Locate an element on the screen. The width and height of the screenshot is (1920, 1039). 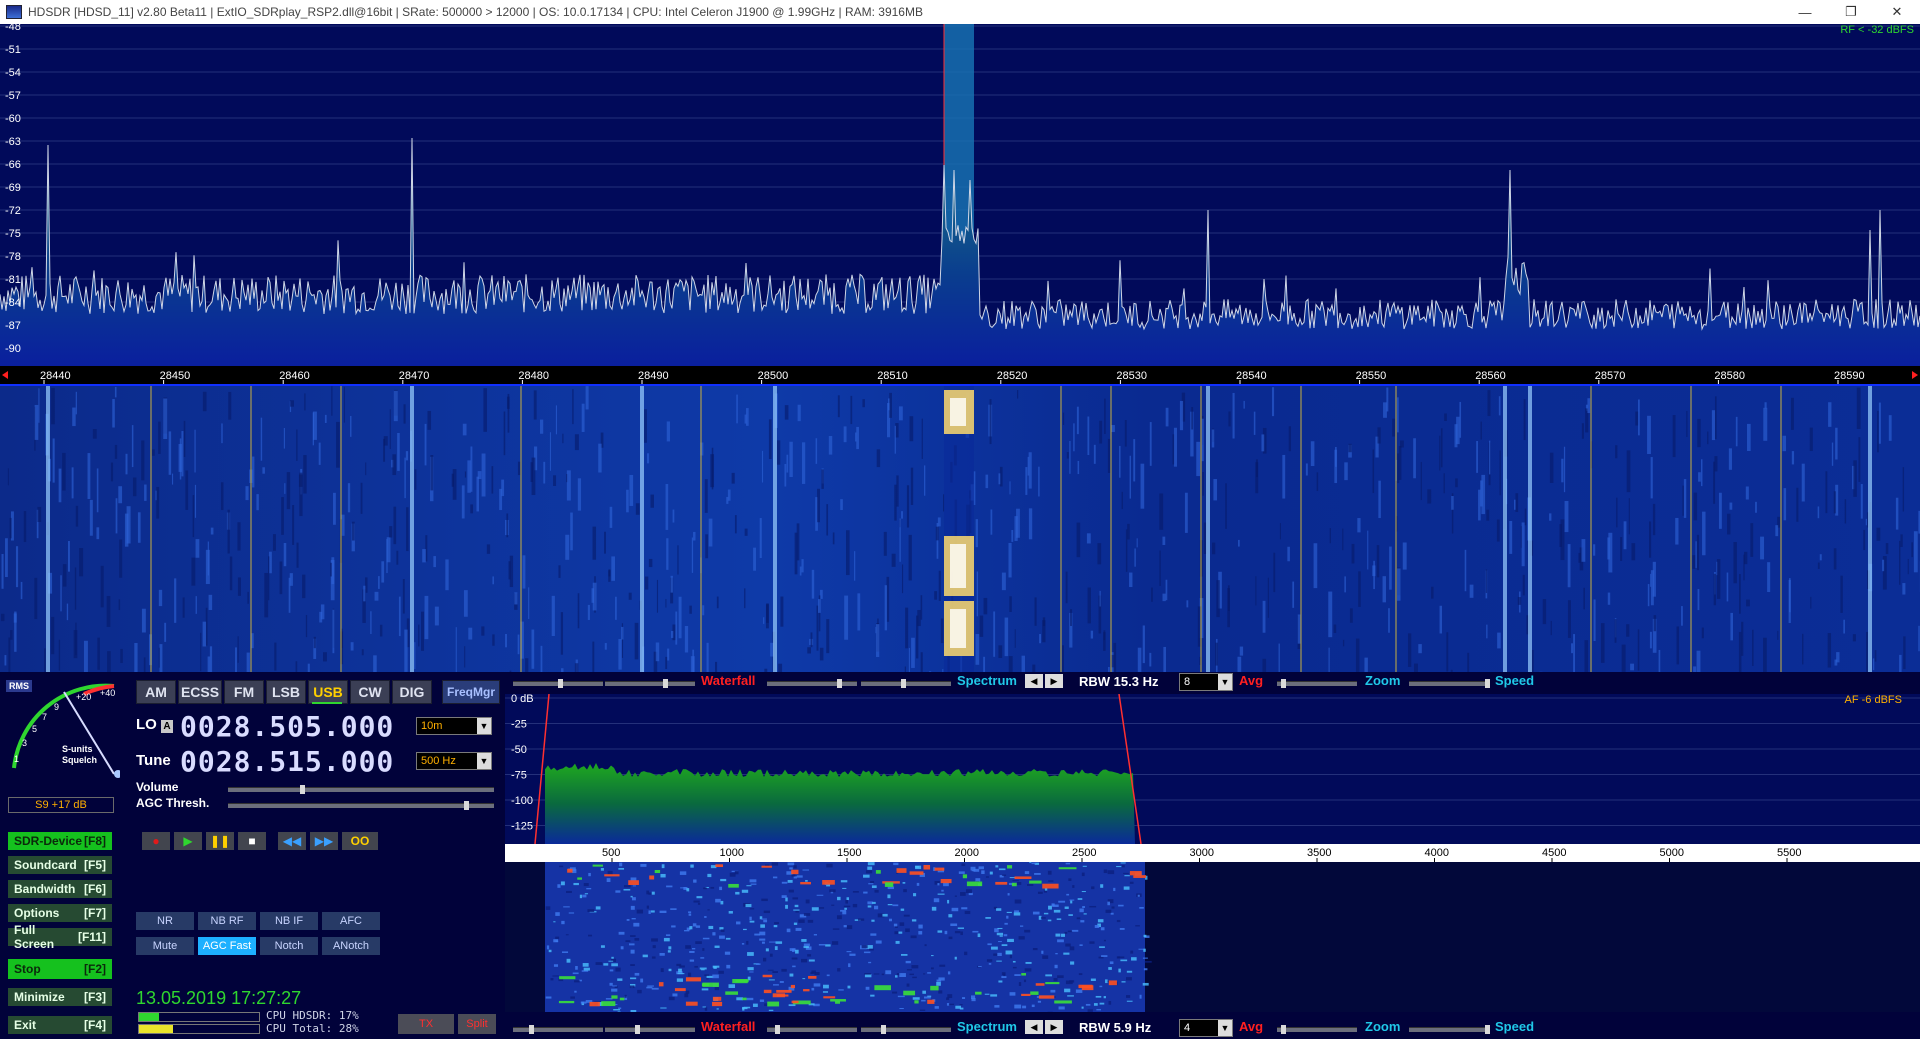
pause-button: ❚❚ is located at coordinates (220, 841).